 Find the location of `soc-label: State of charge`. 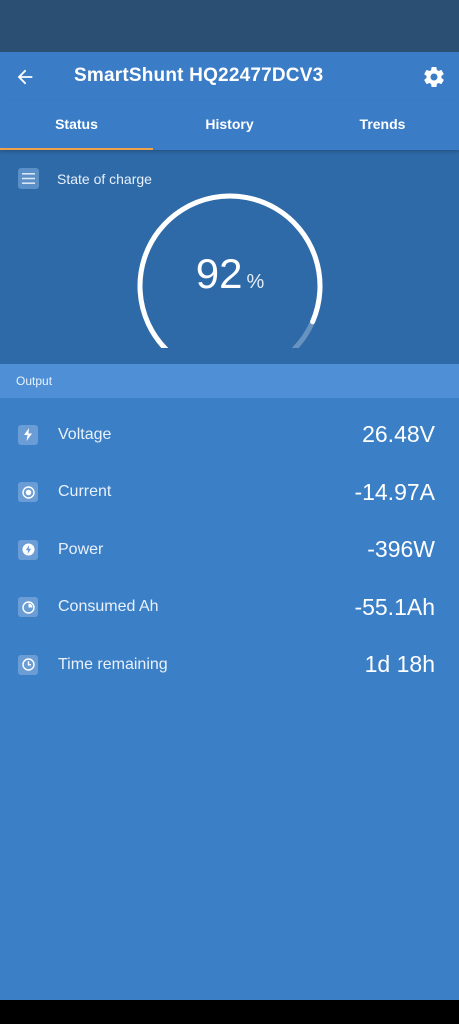

soc-label: State of charge is located at coordinates (104, 178).